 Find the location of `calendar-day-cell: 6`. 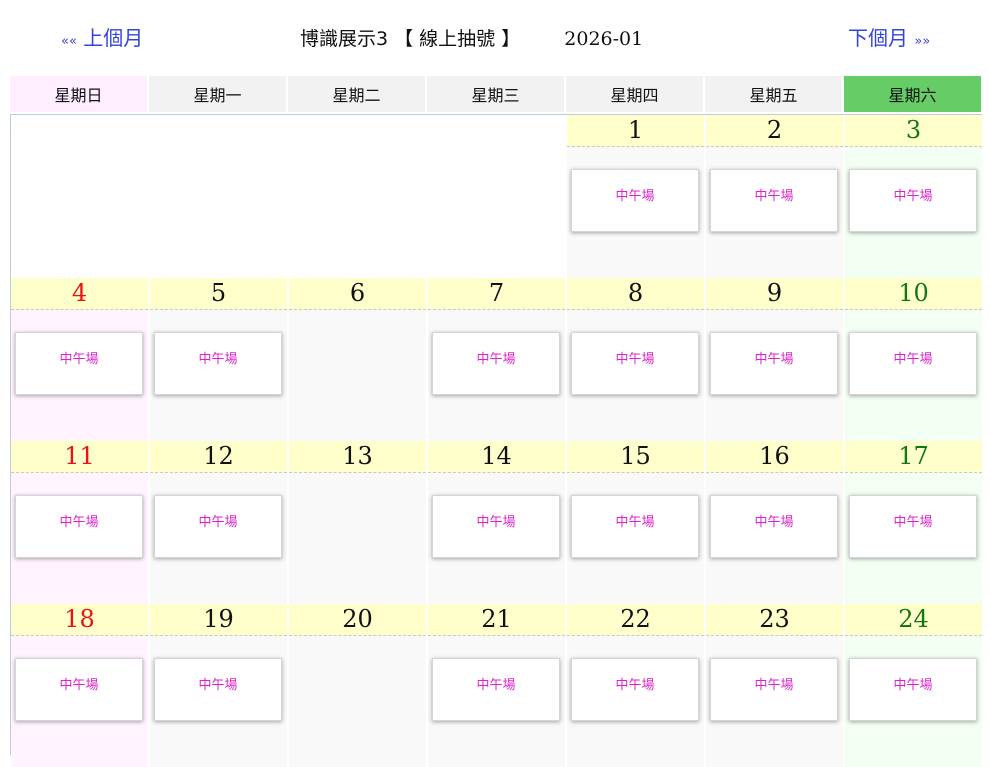

calendar-day-cell: 6 is located at coordinates (357, 359).